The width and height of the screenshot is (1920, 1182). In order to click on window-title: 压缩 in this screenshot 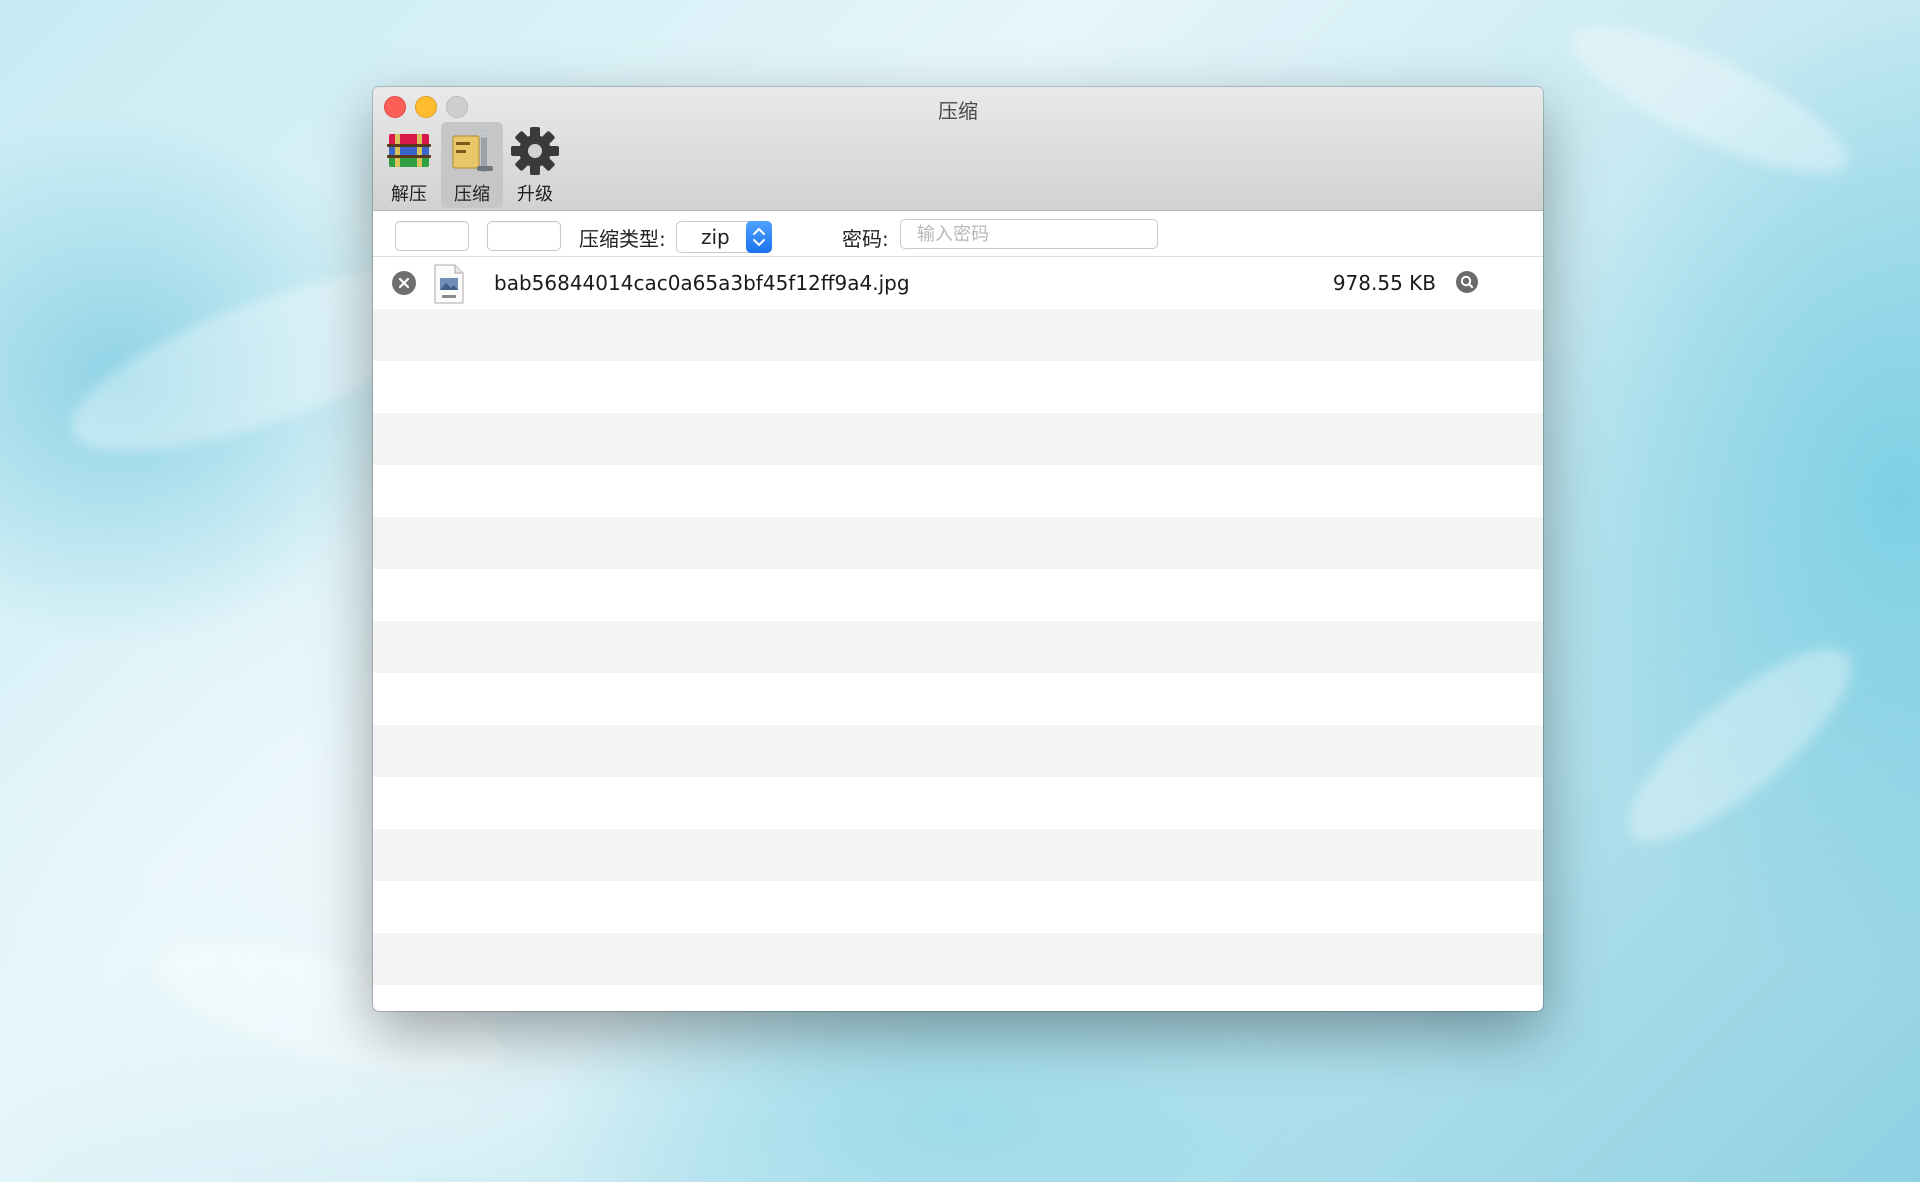, I will do `click(958, 111)`.